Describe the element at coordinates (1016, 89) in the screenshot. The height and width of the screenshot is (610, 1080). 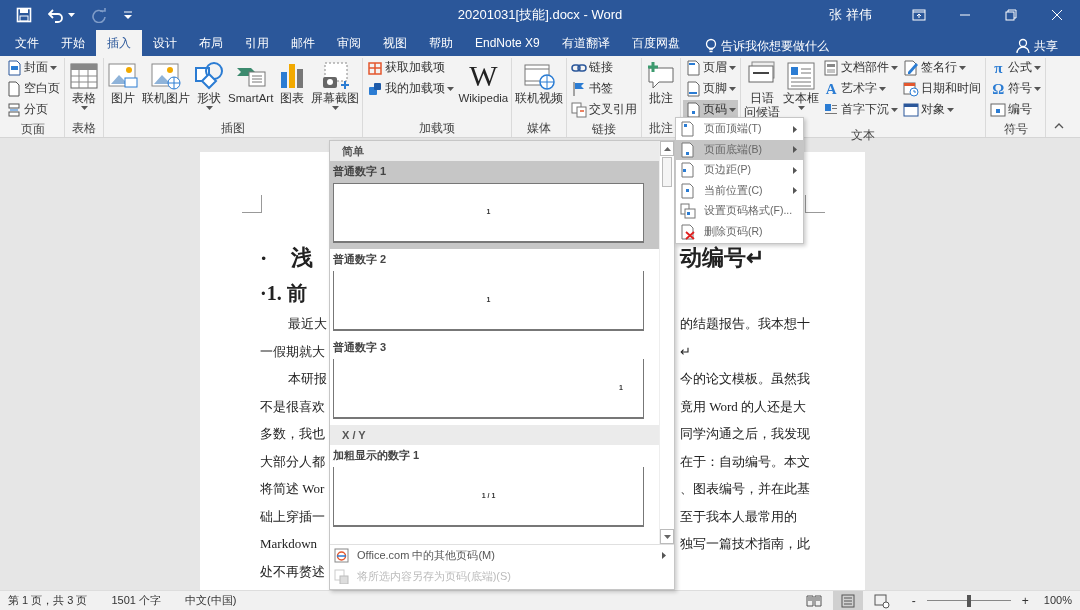
I see `ribbon-button: Ω 符号` at that location.